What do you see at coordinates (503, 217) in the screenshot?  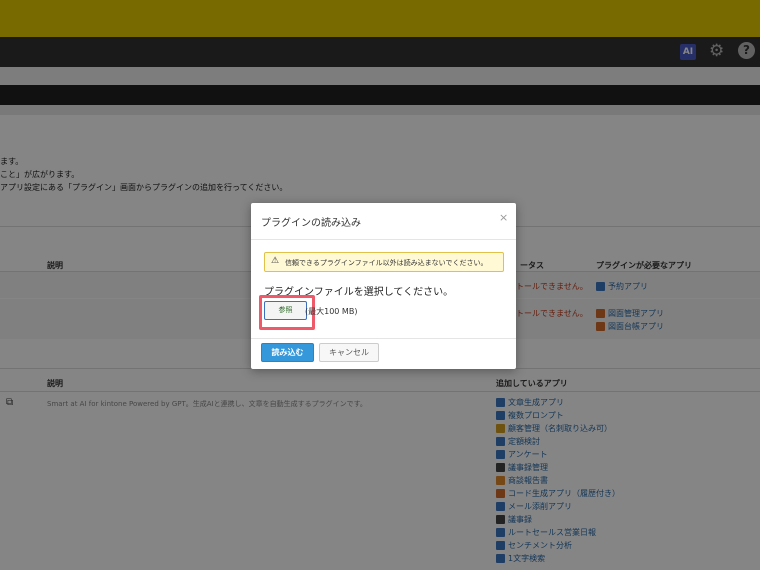 I see `close-icon: ×` at bounding box center [503, 217].